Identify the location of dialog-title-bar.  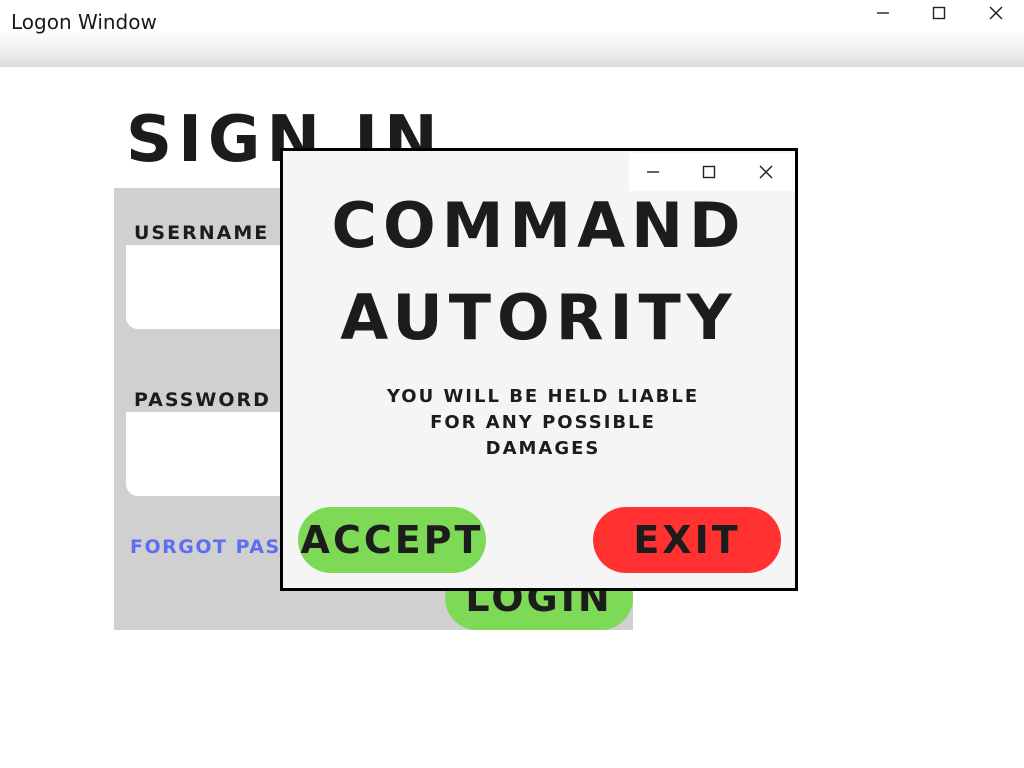
(712, 172).